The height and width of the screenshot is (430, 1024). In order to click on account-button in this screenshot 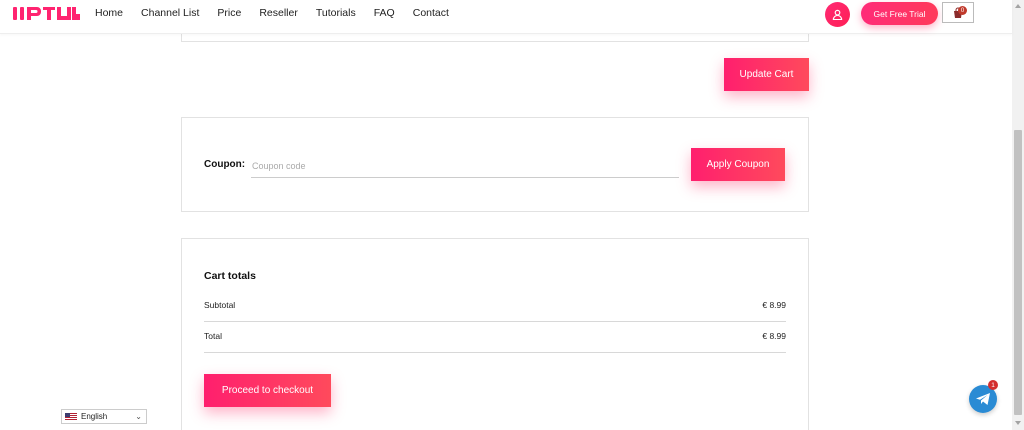, I will do `click(837, 14)`.